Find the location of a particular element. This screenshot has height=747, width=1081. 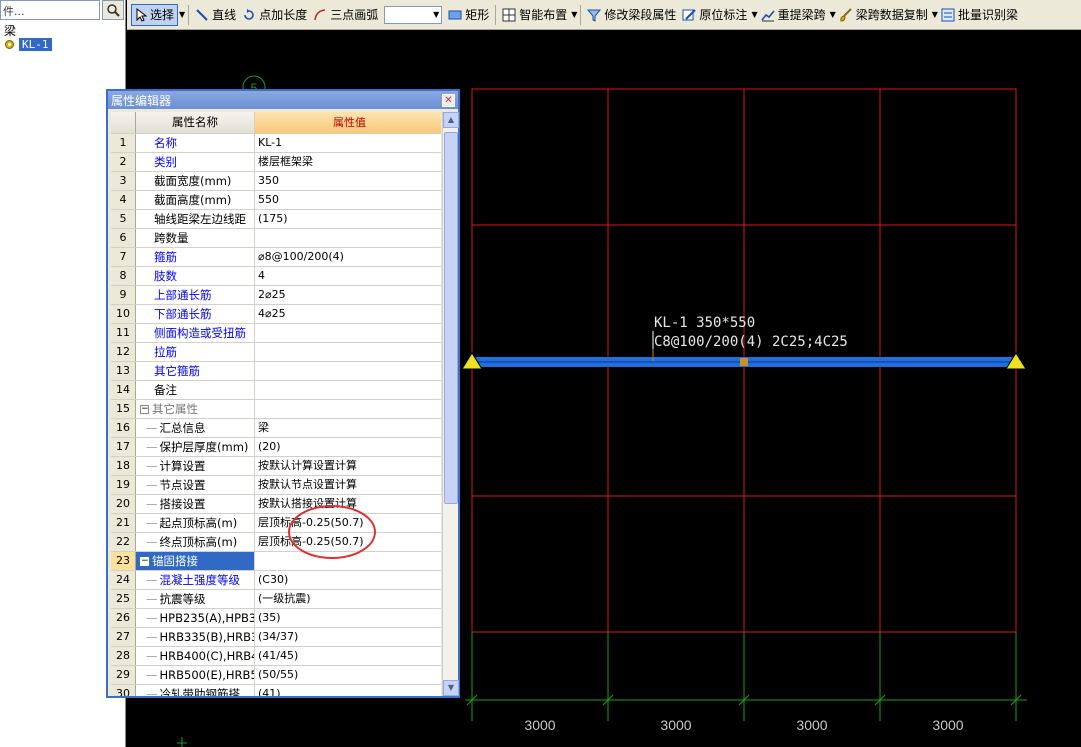

property-row: 15− 其它属性 is located at coordinates (276, 409).